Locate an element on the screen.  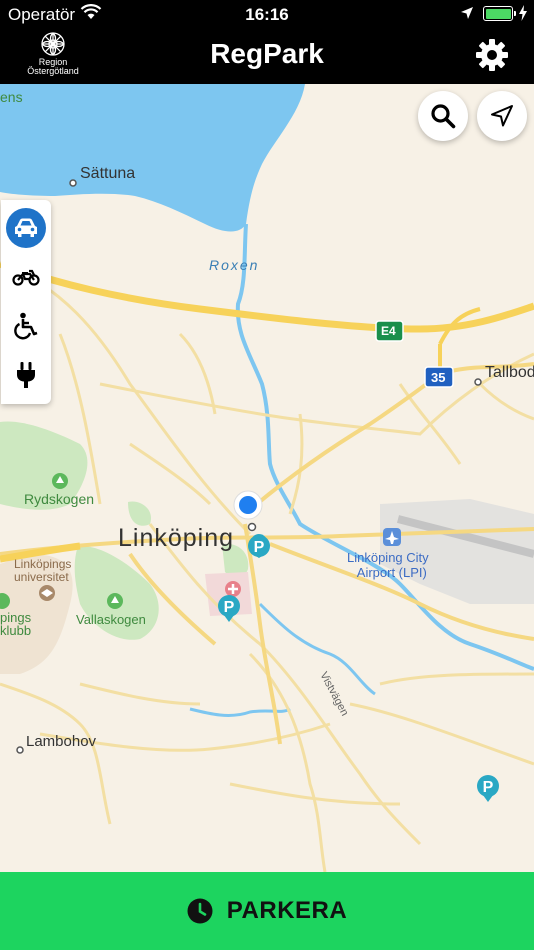
map-label-airport: Linköping City Airport (LPI) is located at coordinates (388, 565).